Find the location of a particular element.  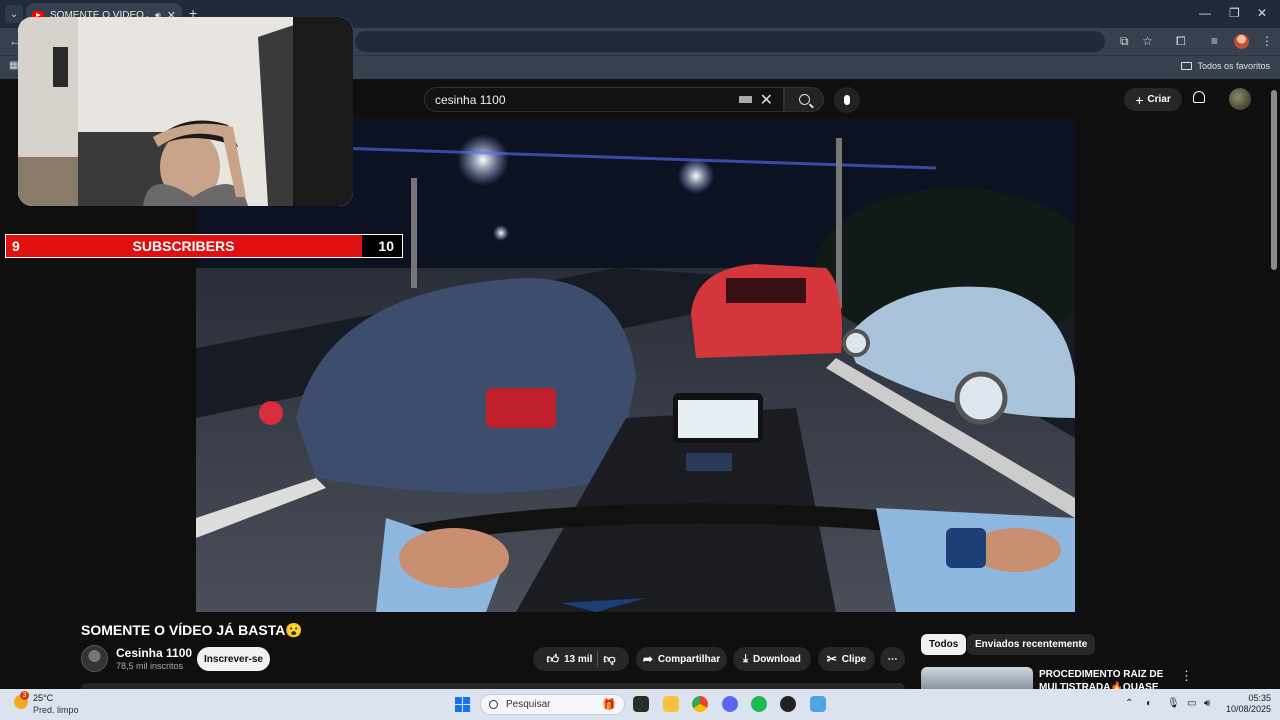

recommended-thumbnail is located at coordinates (977, 678).